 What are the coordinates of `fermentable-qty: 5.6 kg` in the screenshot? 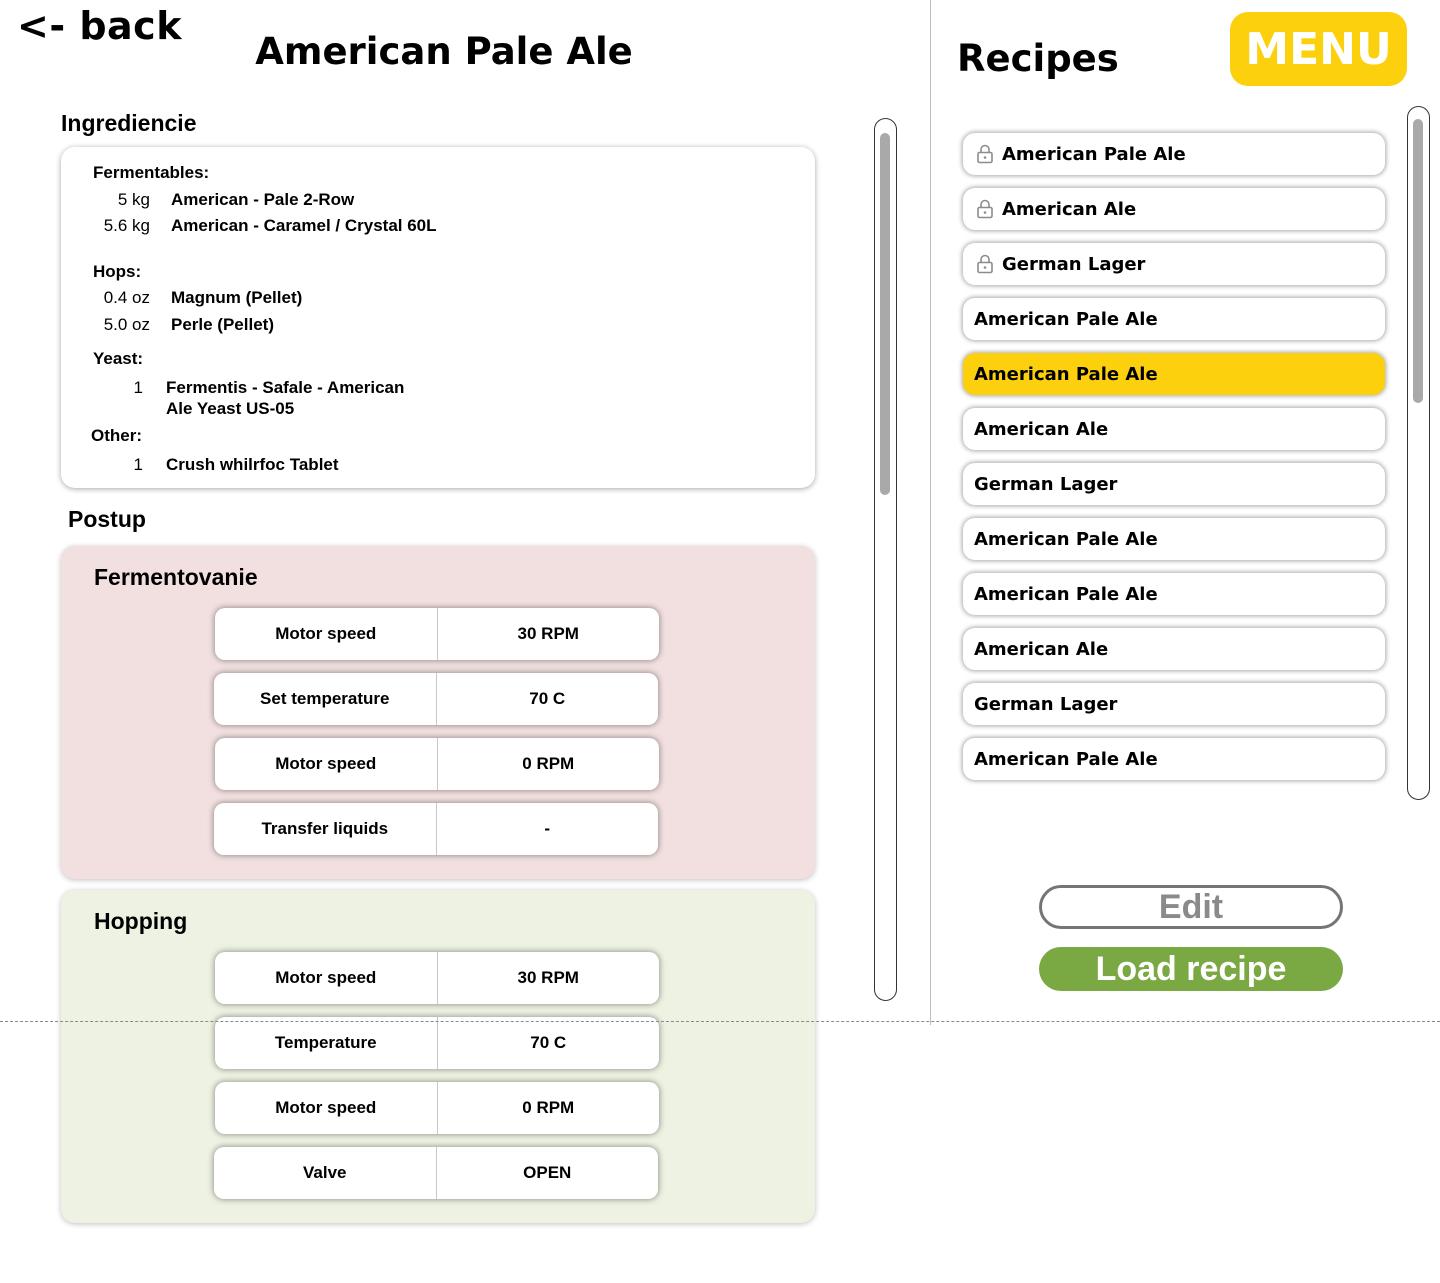 It's located at (126, 225).